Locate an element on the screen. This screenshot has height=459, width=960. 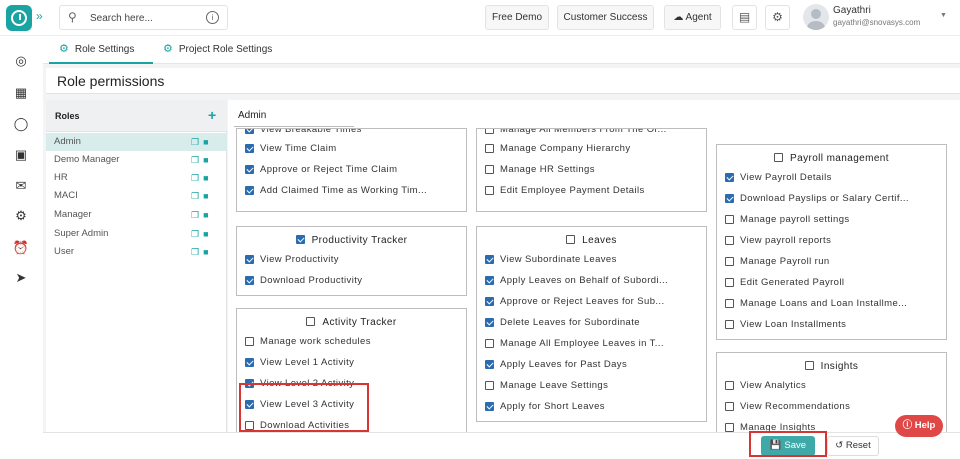
permission-item: View Payroll Details is located at coordinates (778, 177).